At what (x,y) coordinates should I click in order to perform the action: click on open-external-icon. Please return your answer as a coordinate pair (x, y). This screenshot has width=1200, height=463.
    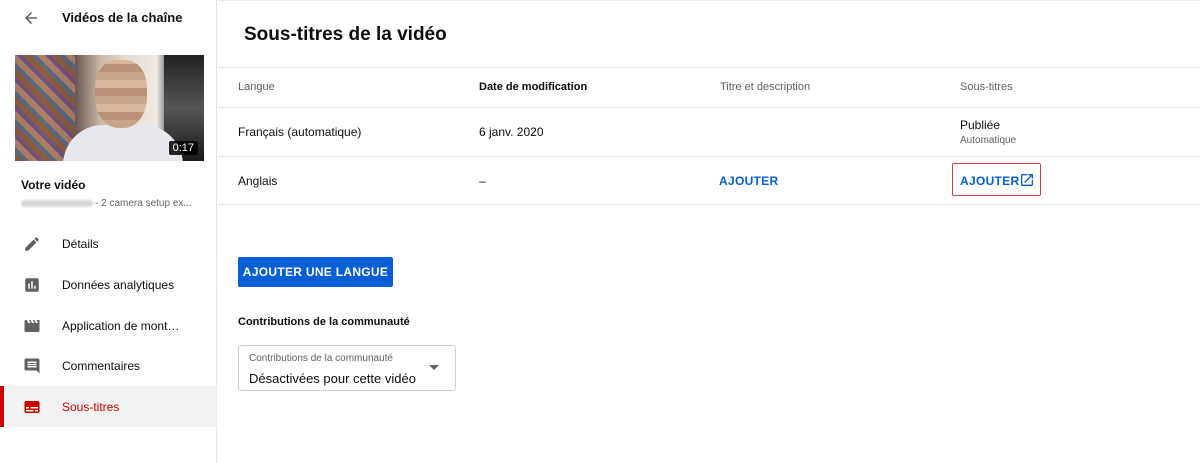
    Looking at the image, I should click on (1027, 180).